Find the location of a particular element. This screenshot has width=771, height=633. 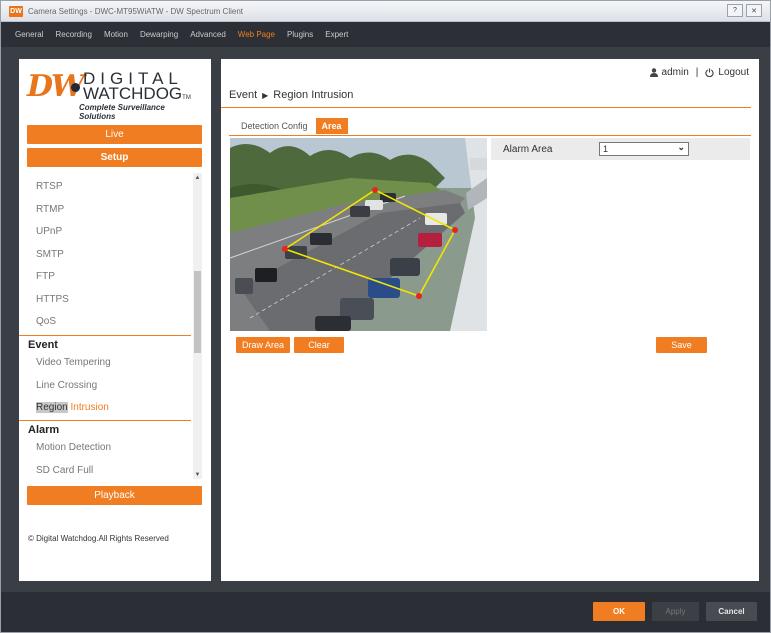

menu-plugins: Plugins is located at coordinates (300, 34).